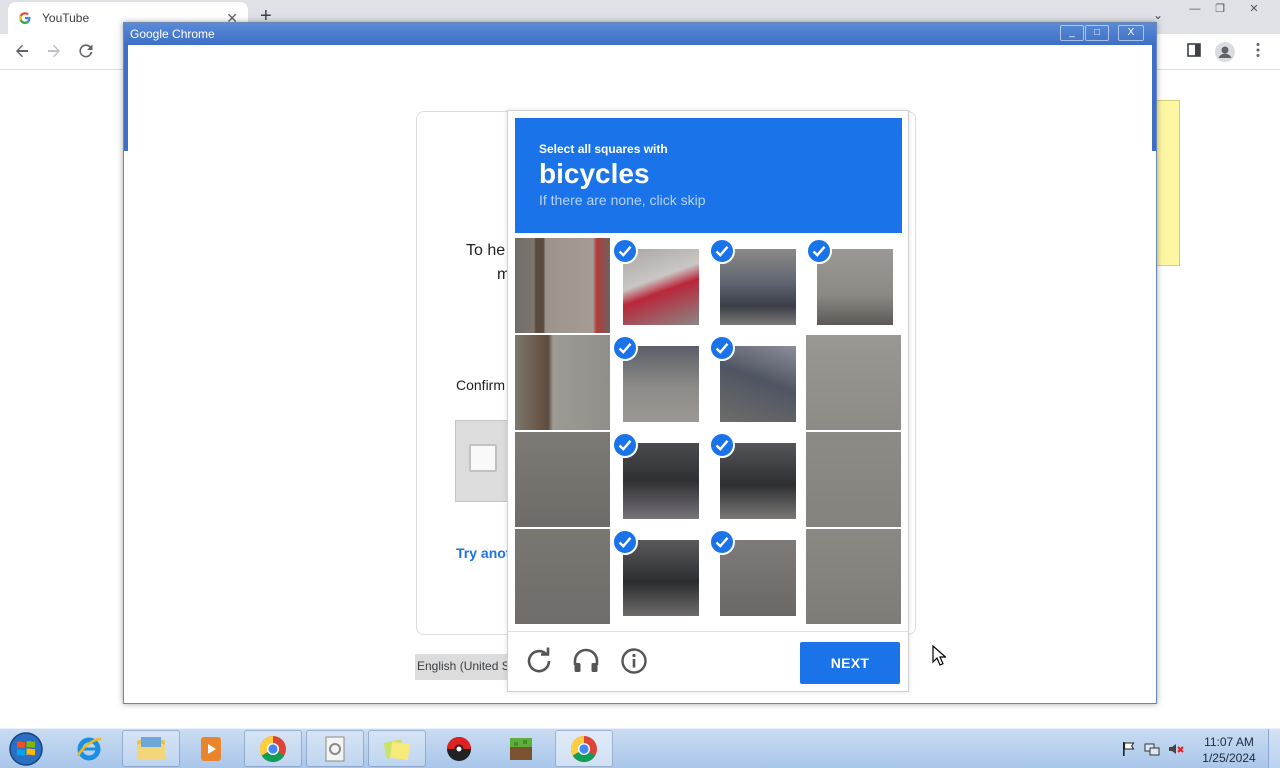  I want to click on network-icon, so click(1152, 749).